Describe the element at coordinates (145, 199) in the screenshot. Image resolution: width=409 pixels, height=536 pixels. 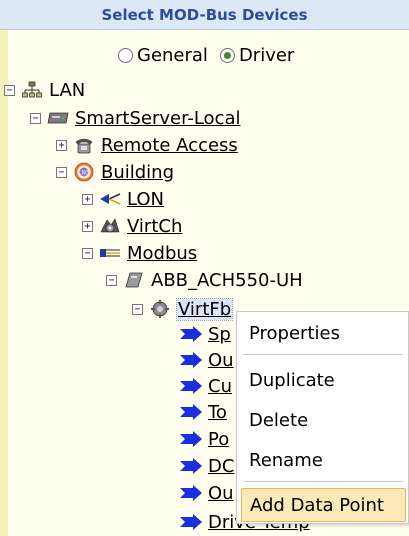
I see `tree-label-lon: LON` at that location.